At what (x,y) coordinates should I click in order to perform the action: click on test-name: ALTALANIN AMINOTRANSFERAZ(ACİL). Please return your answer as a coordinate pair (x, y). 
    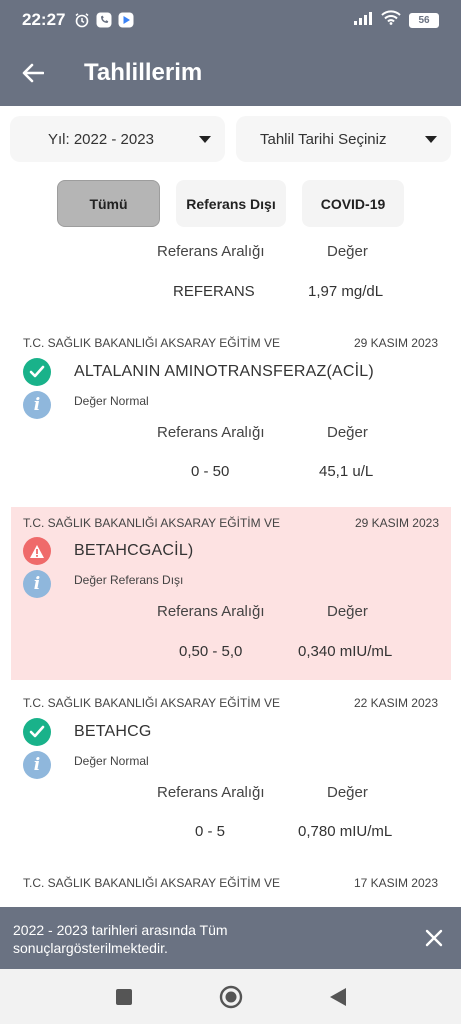
    Looking at the image, I should click on (224, 371).